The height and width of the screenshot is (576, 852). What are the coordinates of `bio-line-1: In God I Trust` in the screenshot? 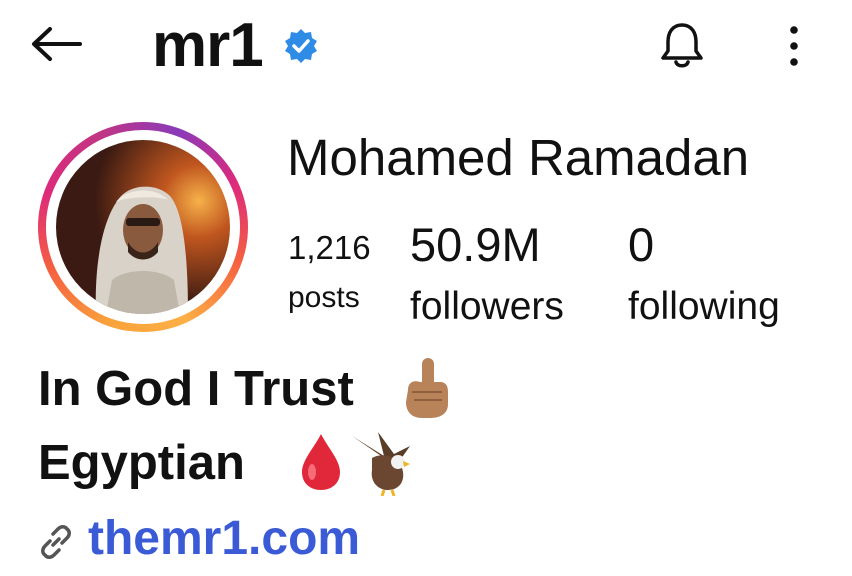 It's located at (196, 389).